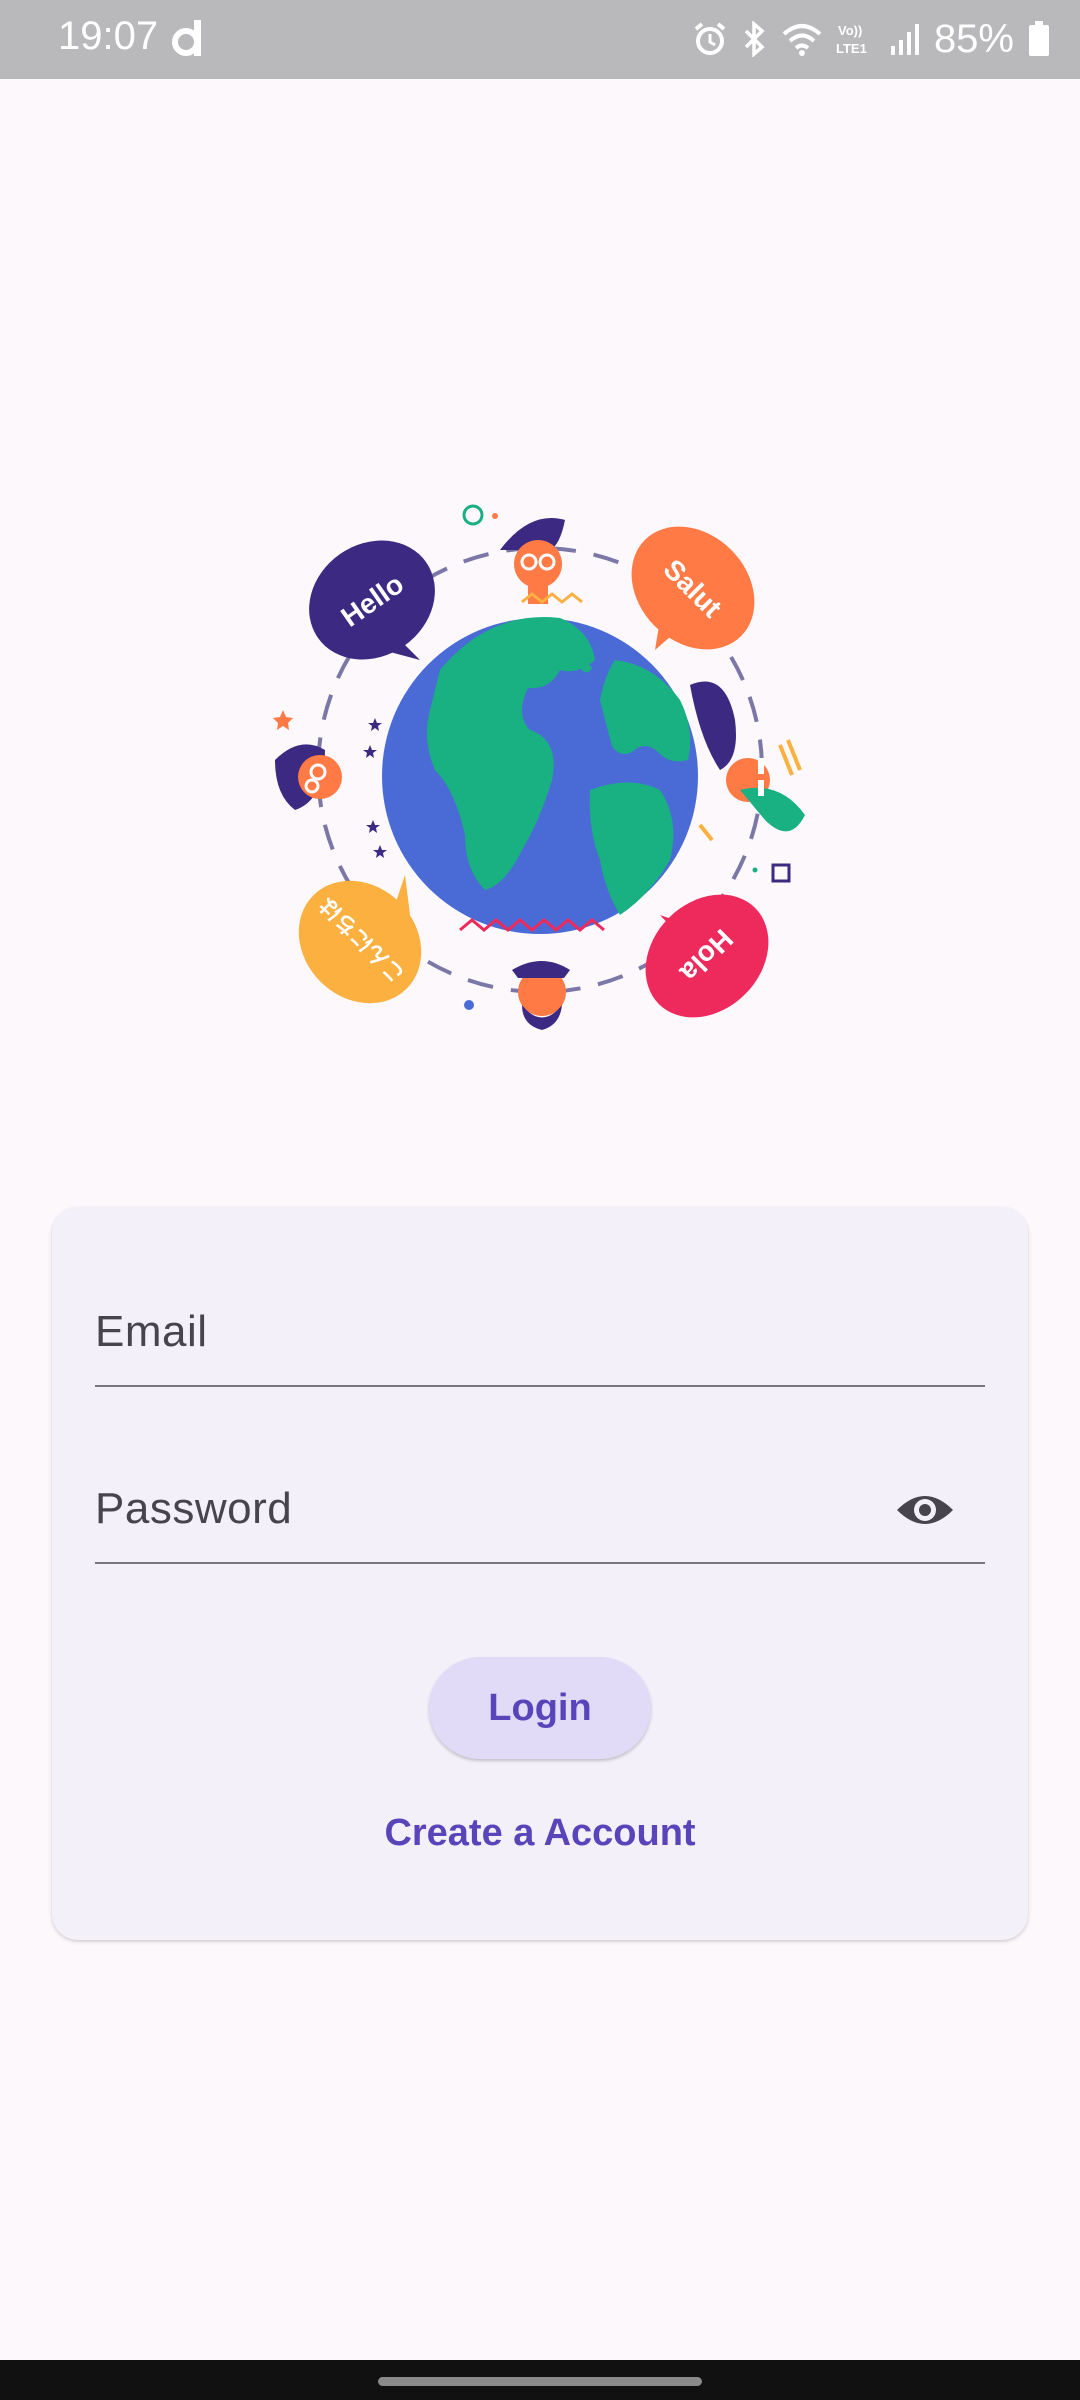 This screenshot has height=2400, width=1080. I want to click on svg-text: LTE1, so click(851, 48).